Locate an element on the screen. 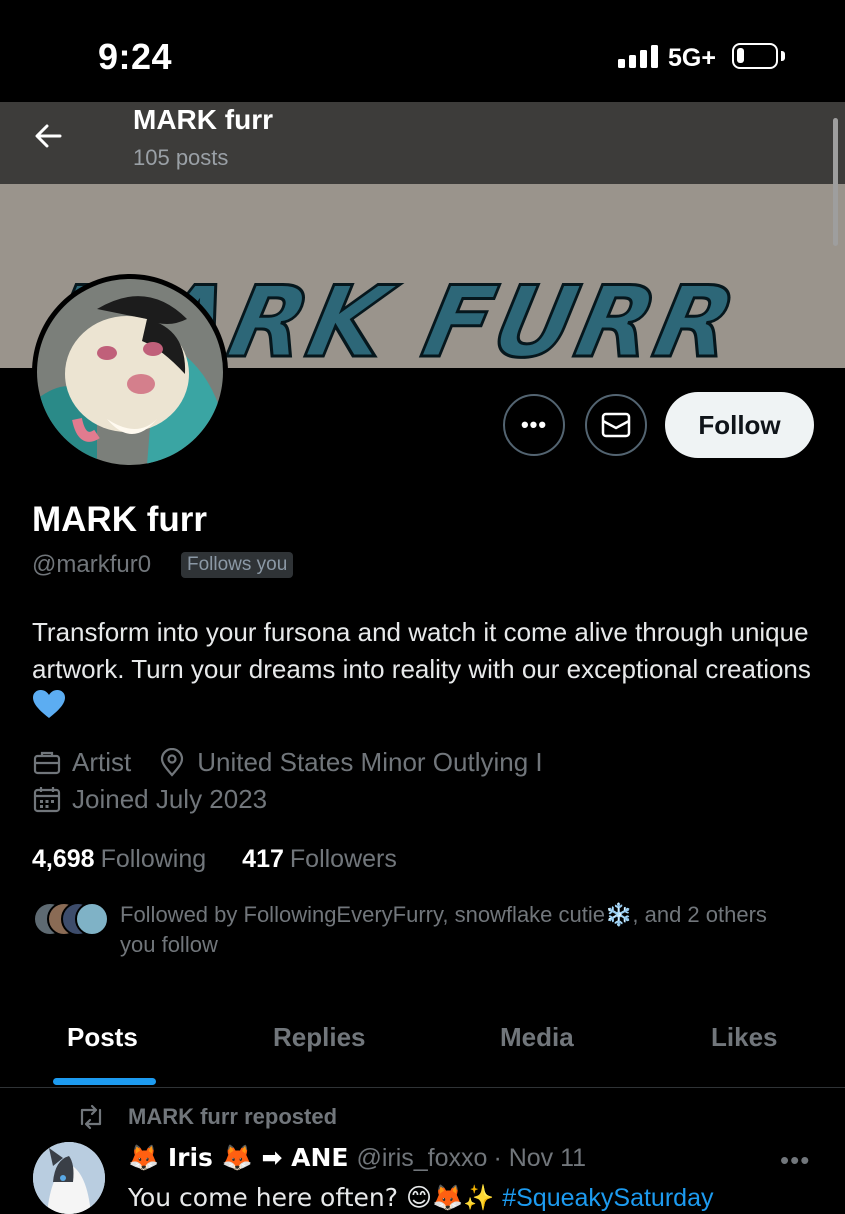 Image resolution: width=845 pixels, height=1214 pixels. post-date: · Nov 11 is located at coordinates (539, 1158).